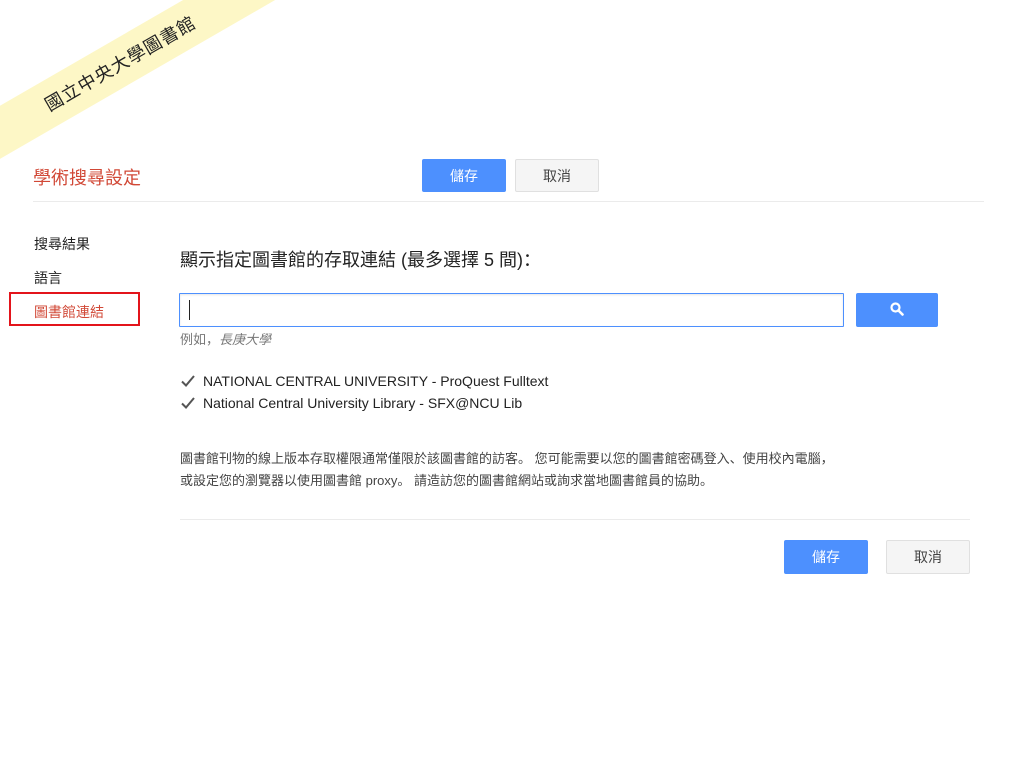  What do you see at coordinates (464, 175) in the screenshot?
I see `top-save-button: 儲存` at bounding box center [464, 175].